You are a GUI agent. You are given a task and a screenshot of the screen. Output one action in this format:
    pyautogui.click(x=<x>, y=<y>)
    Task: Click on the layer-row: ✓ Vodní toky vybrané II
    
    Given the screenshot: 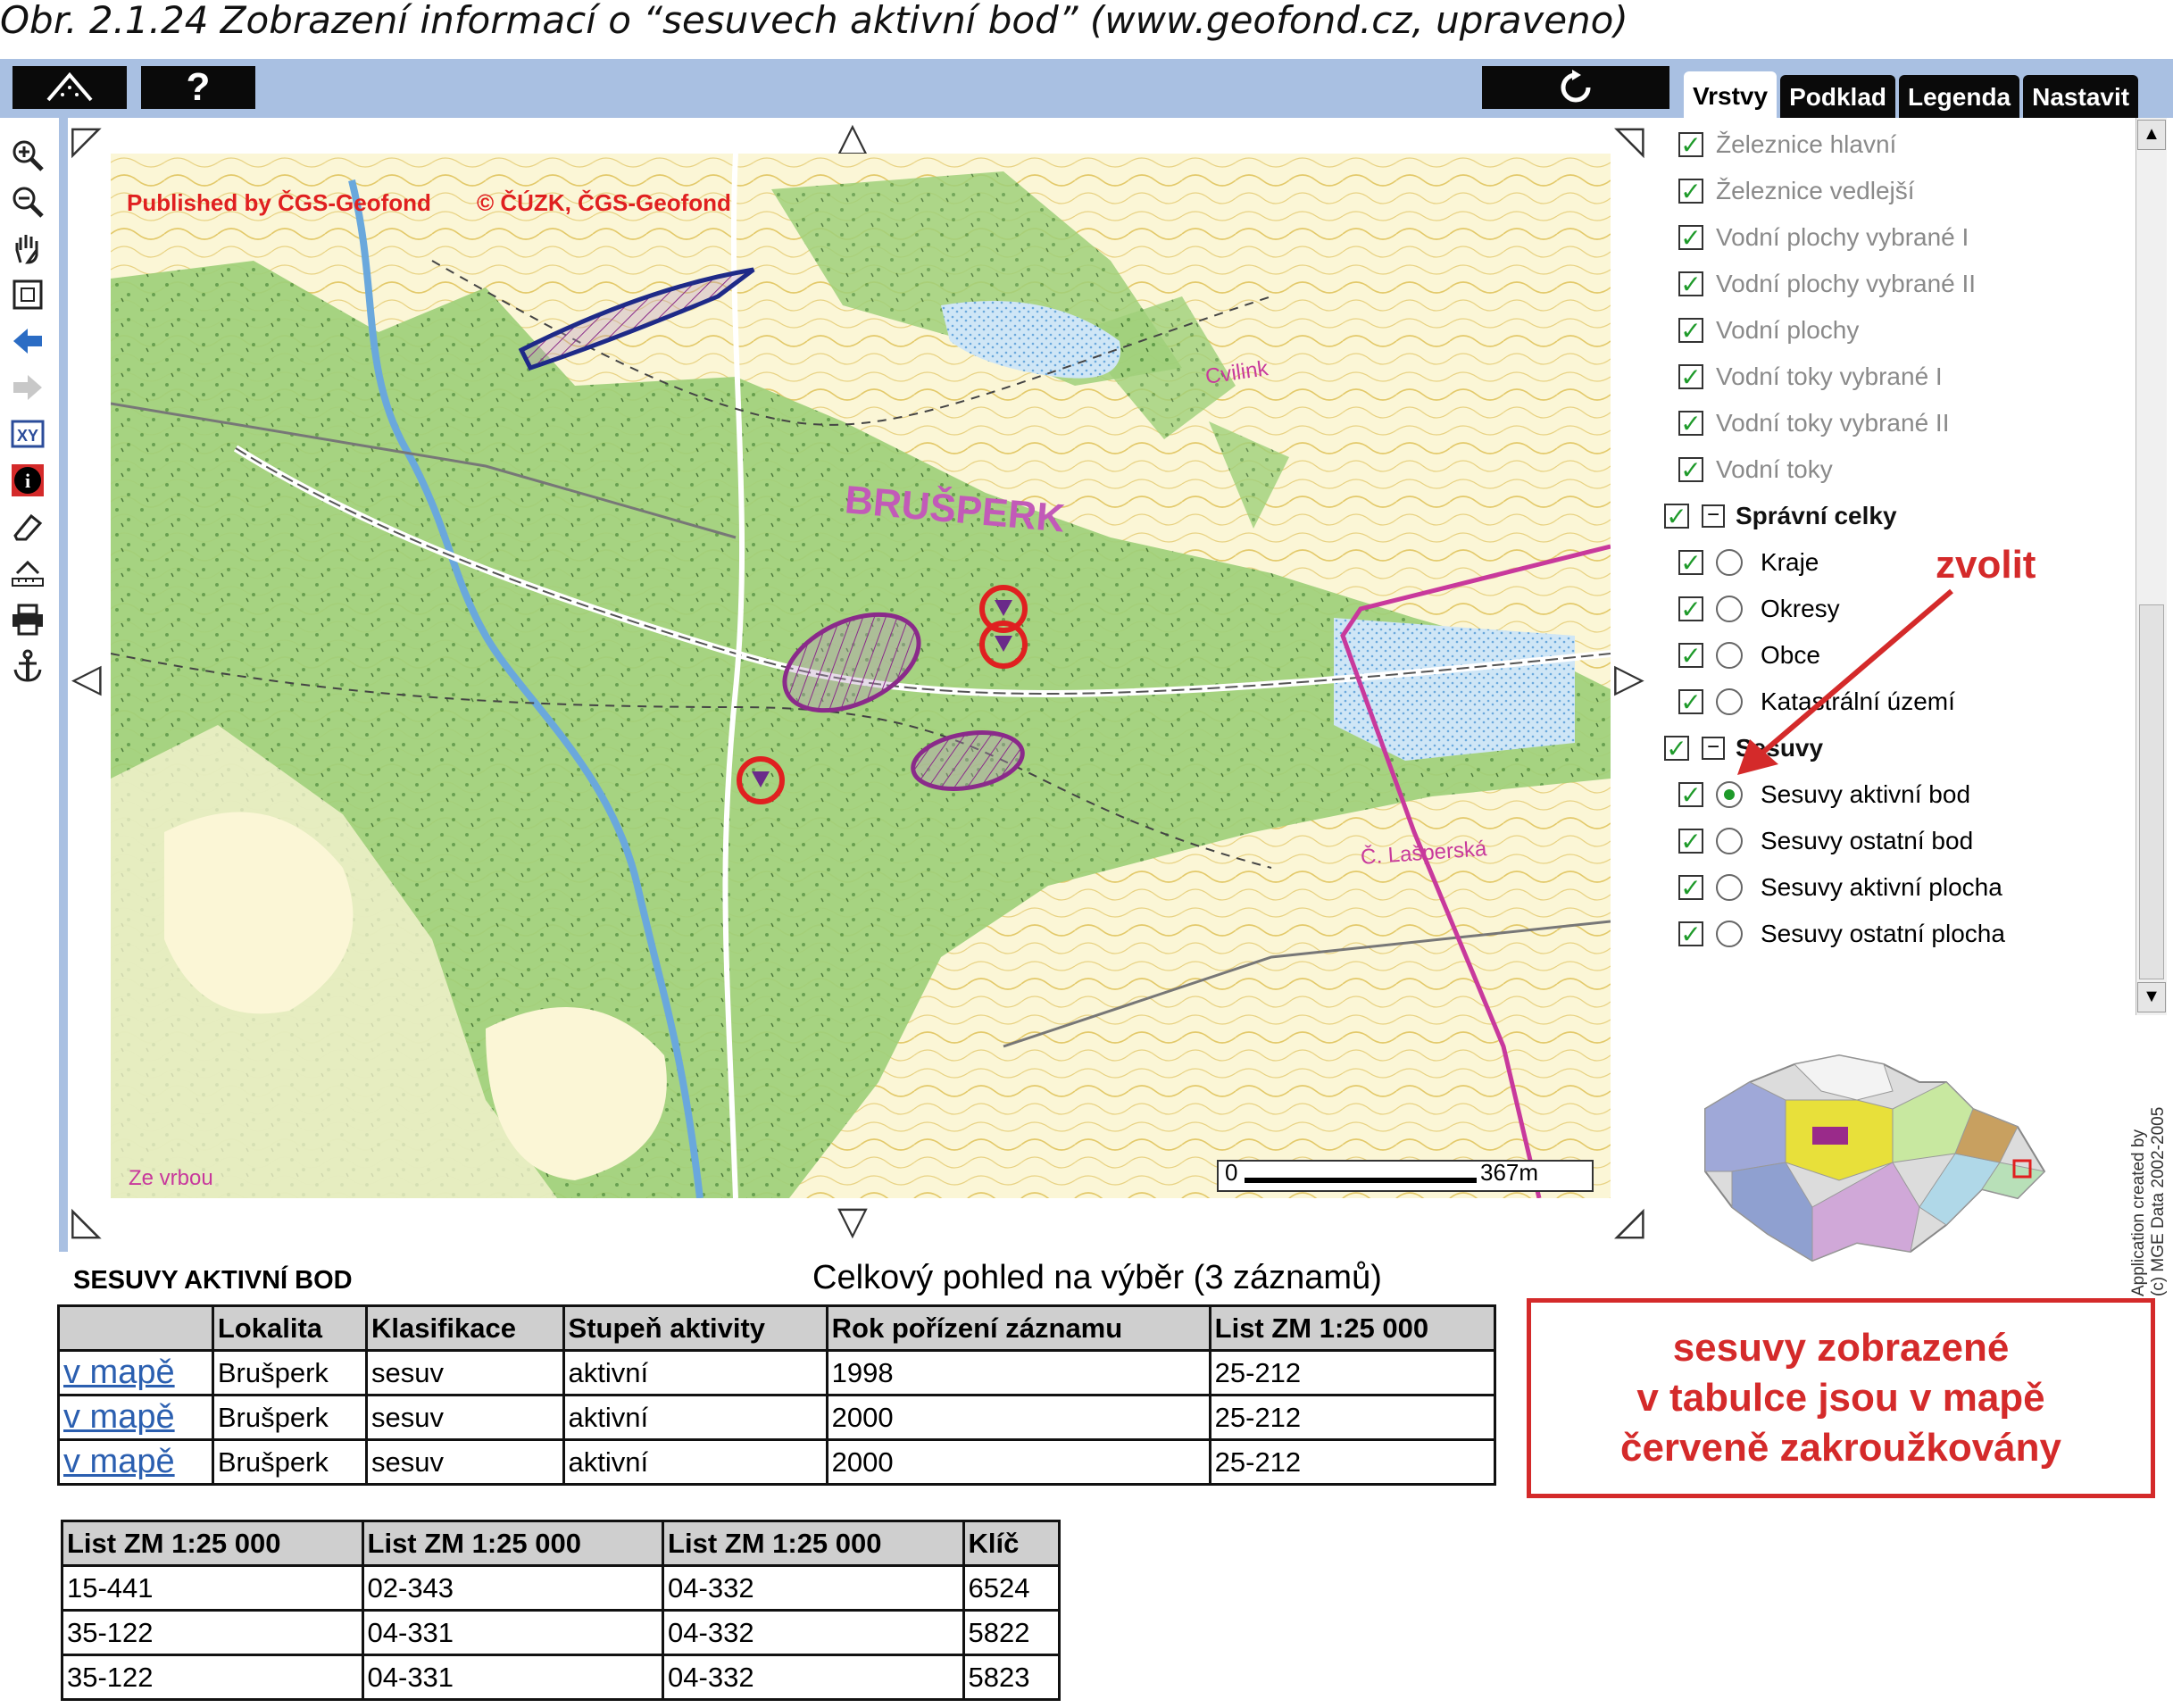 What is the action you would take?
    pyautogui.click(x=1814, y=423)
    